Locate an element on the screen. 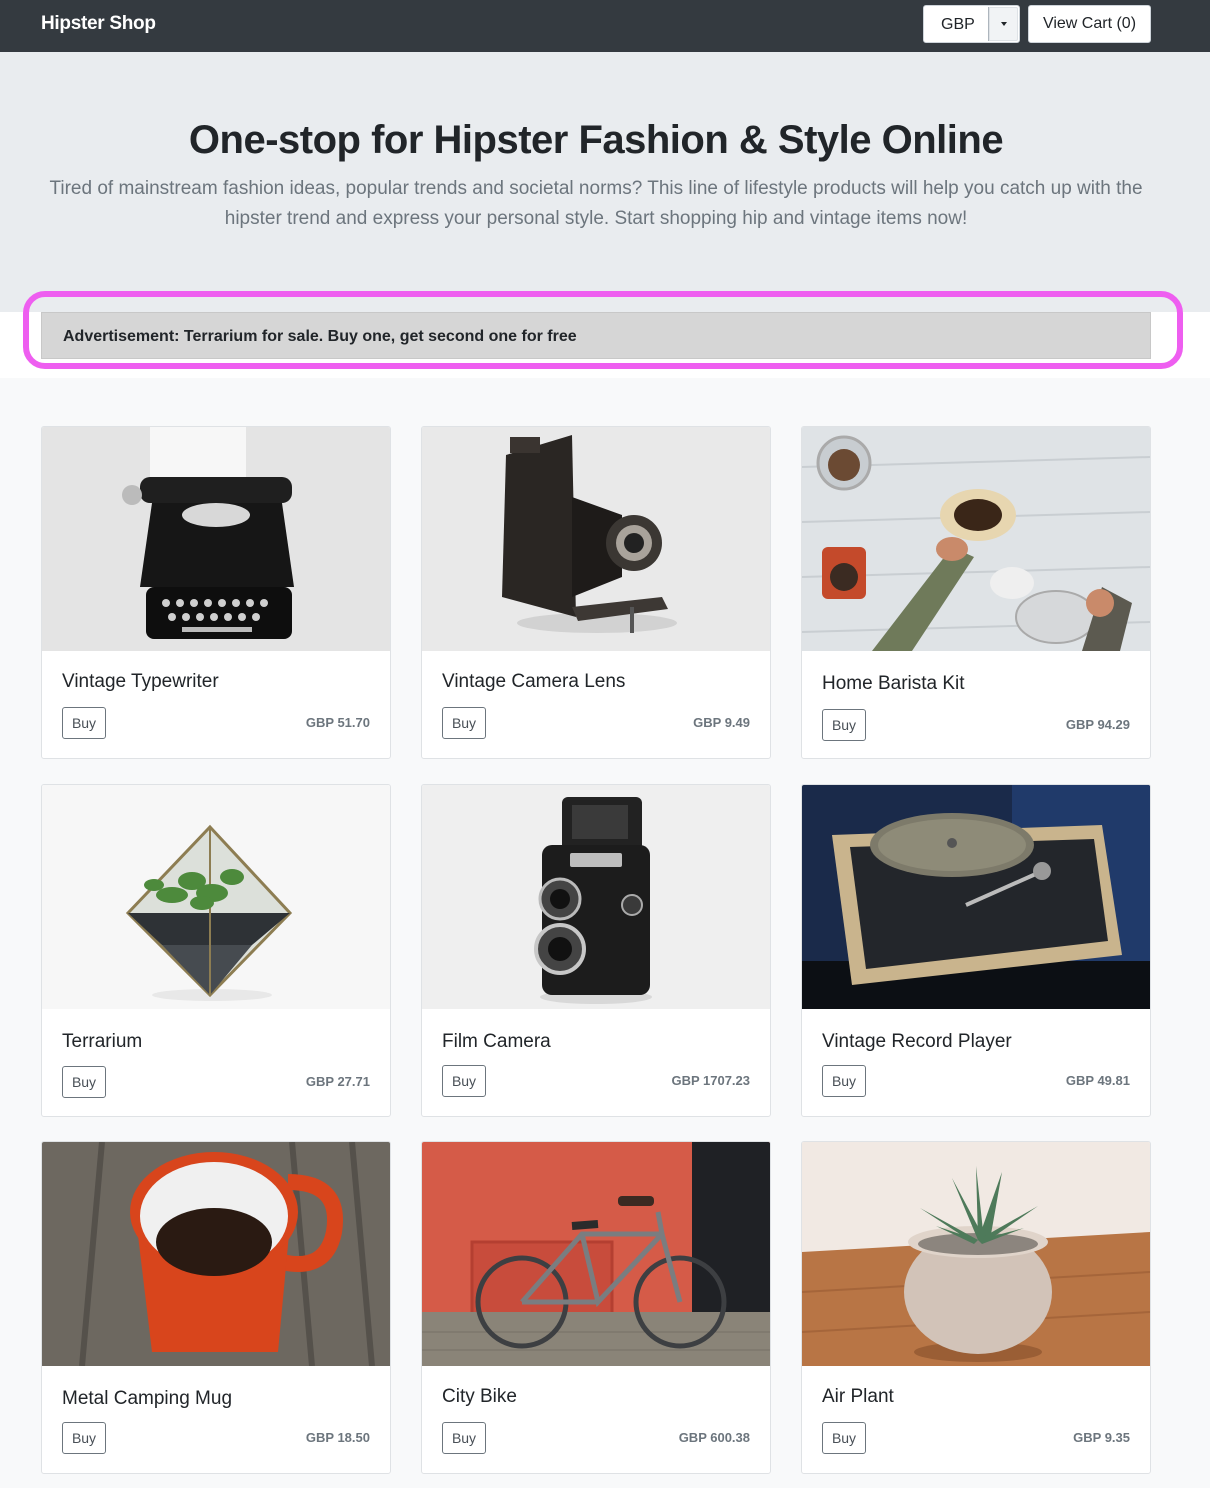 The height and width of the screenshot is (1488, 1210). product-price: GBP 1707.23 is located at coordinates (710, 1080).